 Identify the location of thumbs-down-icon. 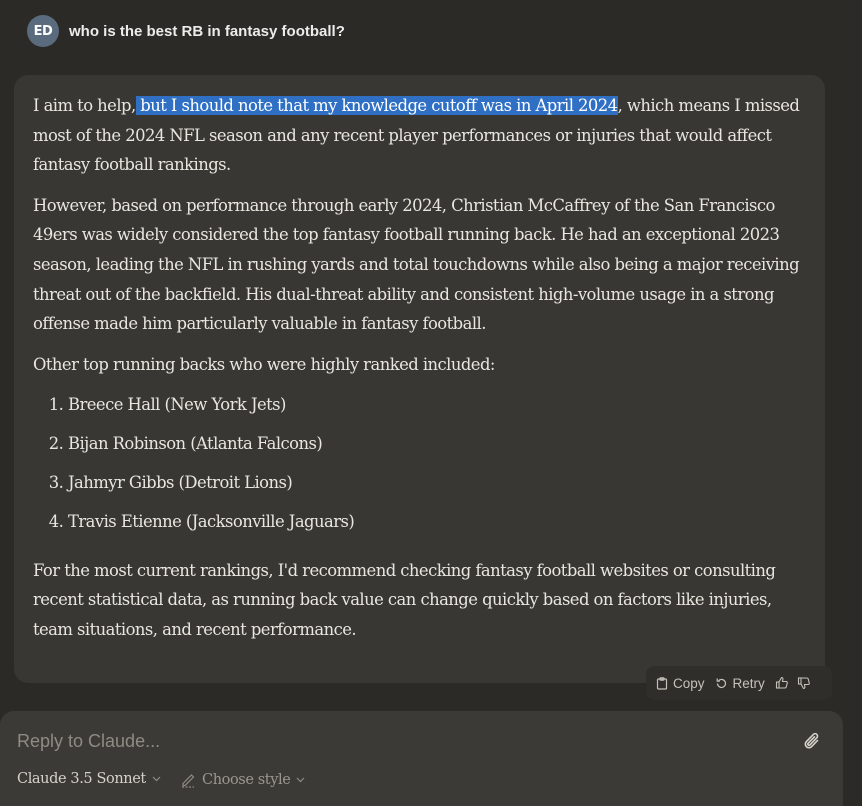
(803, 683).